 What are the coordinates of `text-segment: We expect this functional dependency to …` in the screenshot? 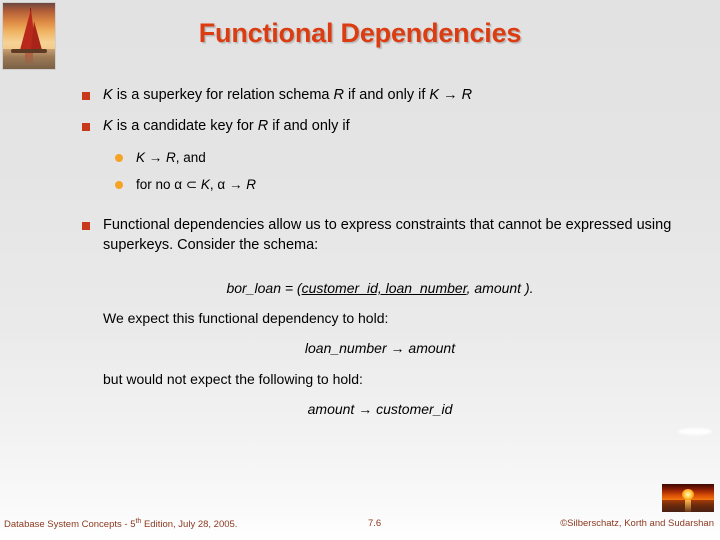 It's located at (246, 318).